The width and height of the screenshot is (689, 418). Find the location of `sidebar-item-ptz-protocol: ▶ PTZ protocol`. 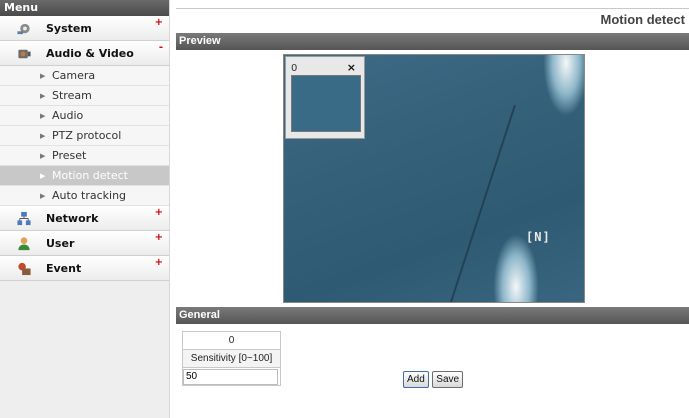

sidebar-item-ptz-protocol: ▶ PTZ protocol is located at coordinates (84, 136).